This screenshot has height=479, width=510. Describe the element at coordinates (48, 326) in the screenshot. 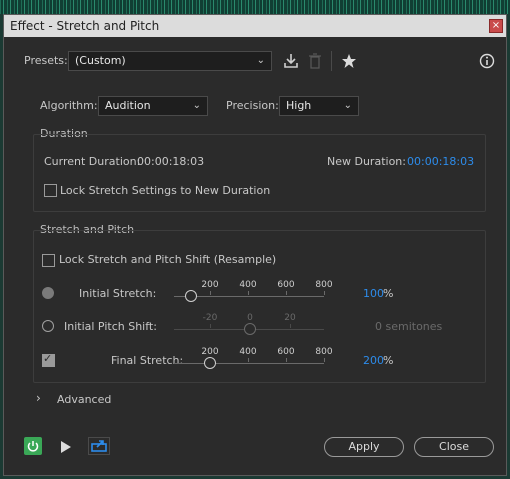

I see `initial-pitch-radio` at that location.